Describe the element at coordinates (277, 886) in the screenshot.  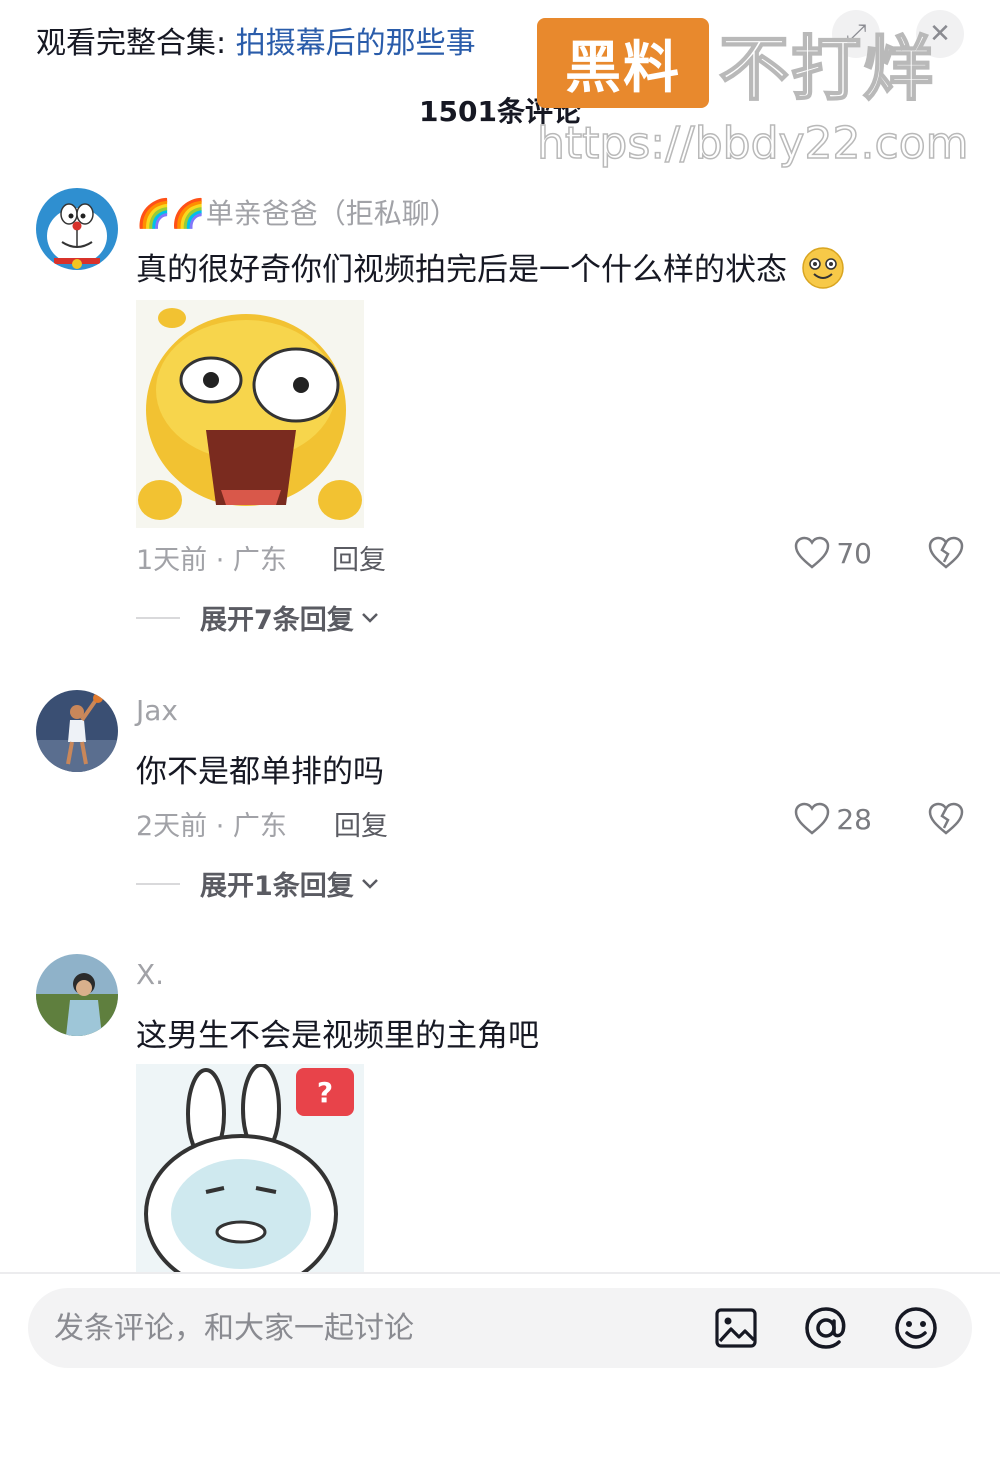
I see `expand-replies-label: 展开1条回复` at that location.